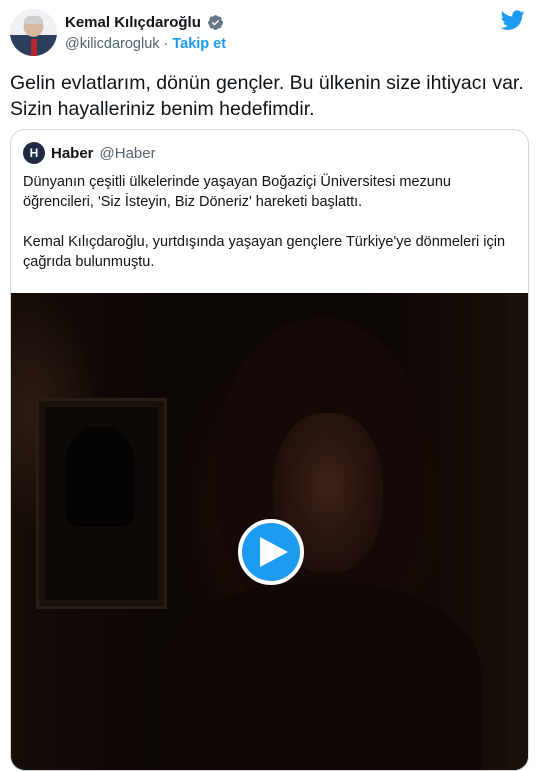 This screenshot has height=771, width=537. Describe the element at coordinates (133, 22) in the screenshot. I see `author-name: Kemal Kılıçdaroğlu` at that location.